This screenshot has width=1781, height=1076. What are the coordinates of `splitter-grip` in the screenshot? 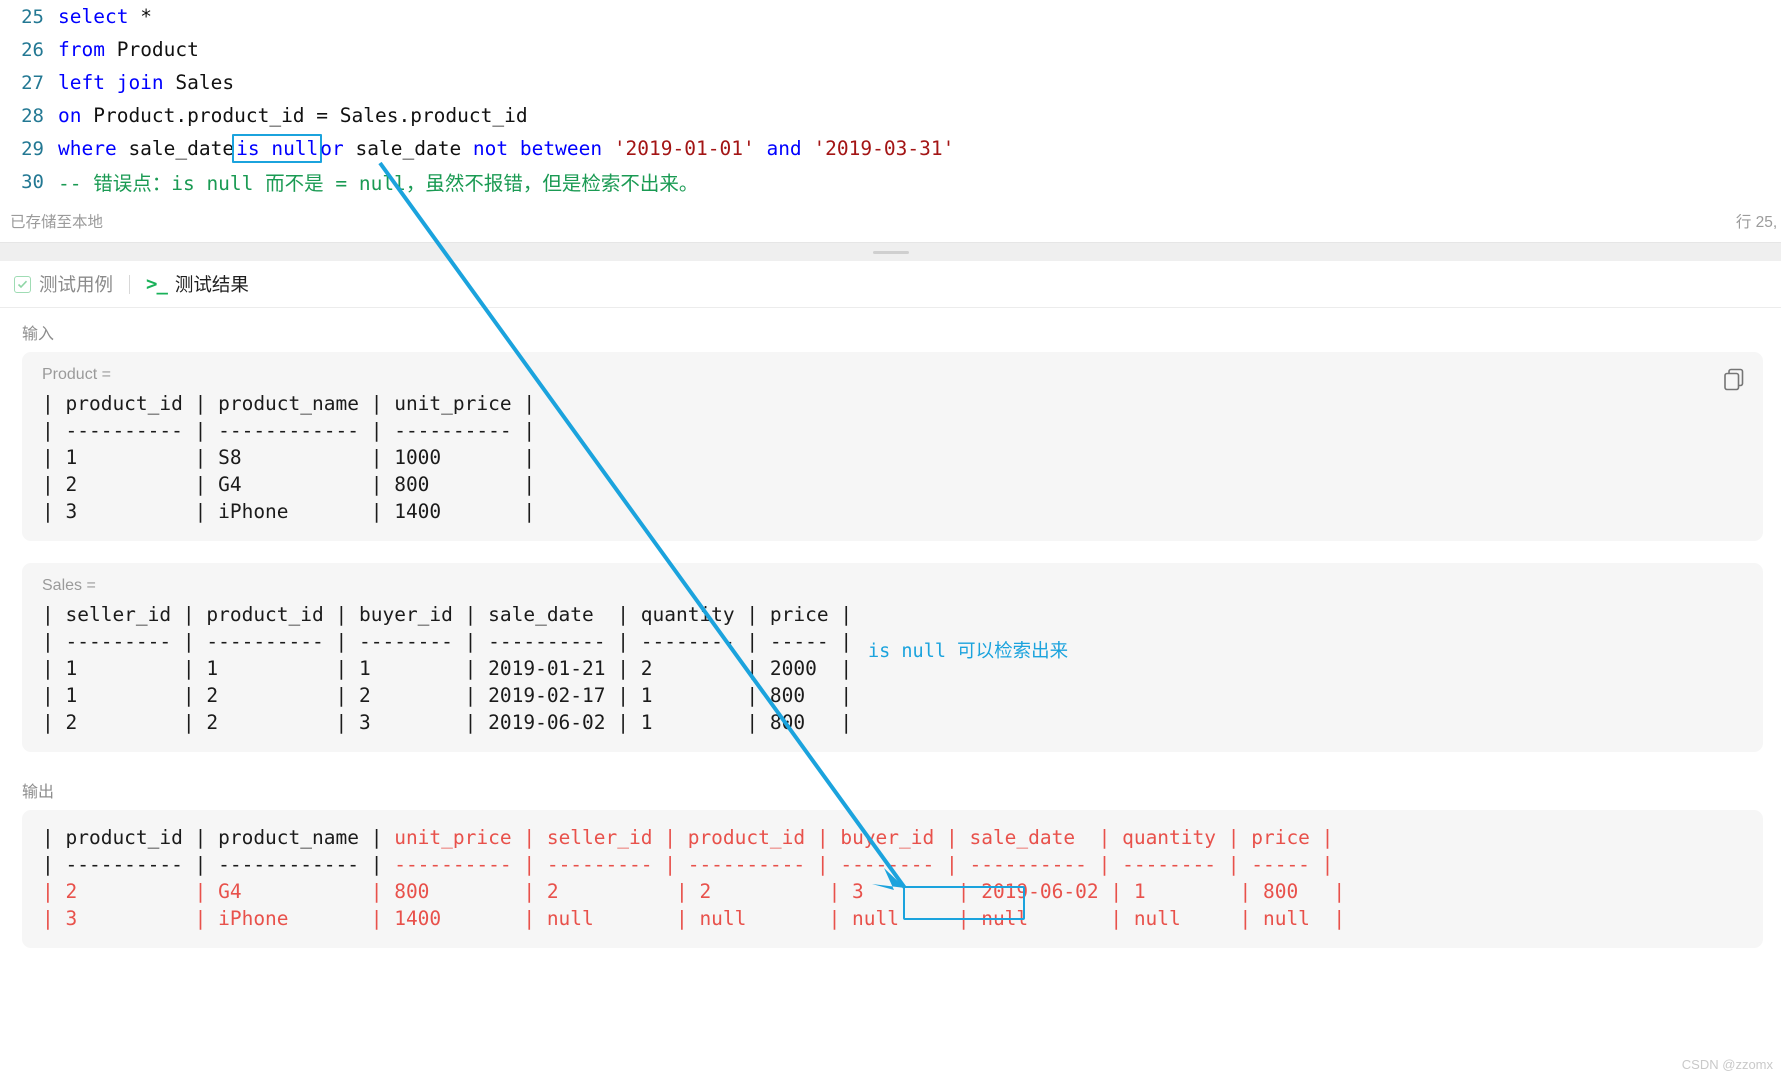 It's located at (890, 252).